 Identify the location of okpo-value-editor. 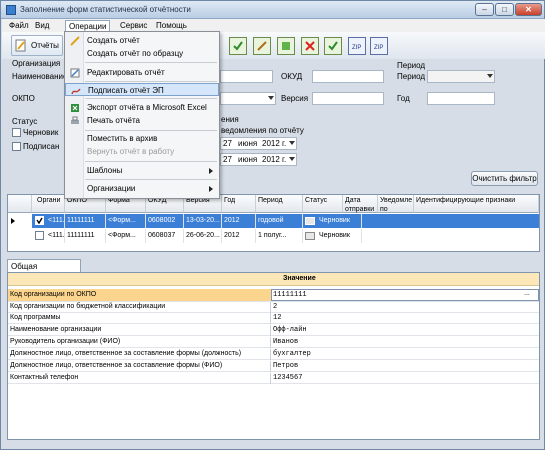
(405, 295).